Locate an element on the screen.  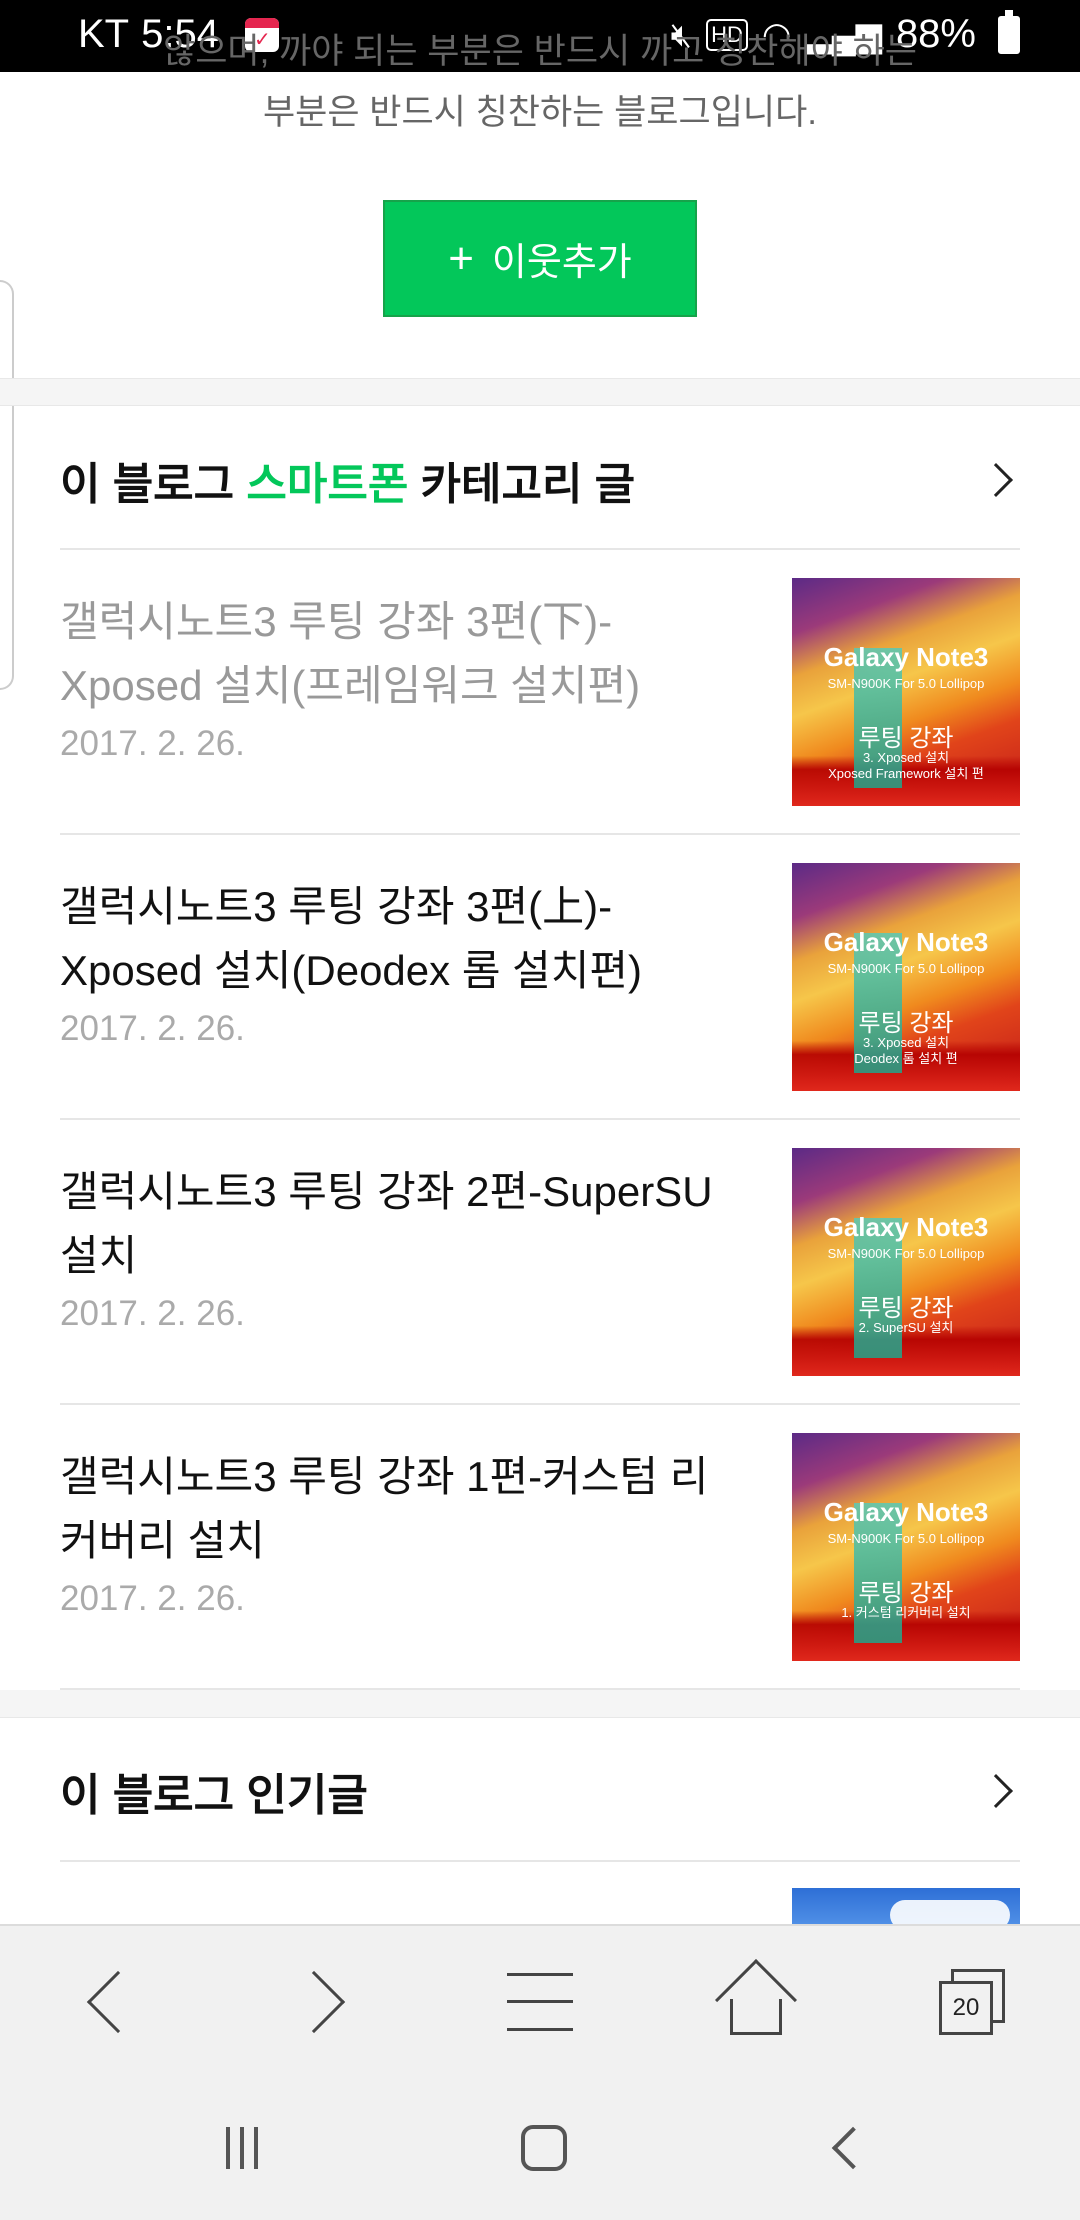
category-section-header: 이 블로그 스마트폰 카테고리 글 is located at coordinates (540, 481).